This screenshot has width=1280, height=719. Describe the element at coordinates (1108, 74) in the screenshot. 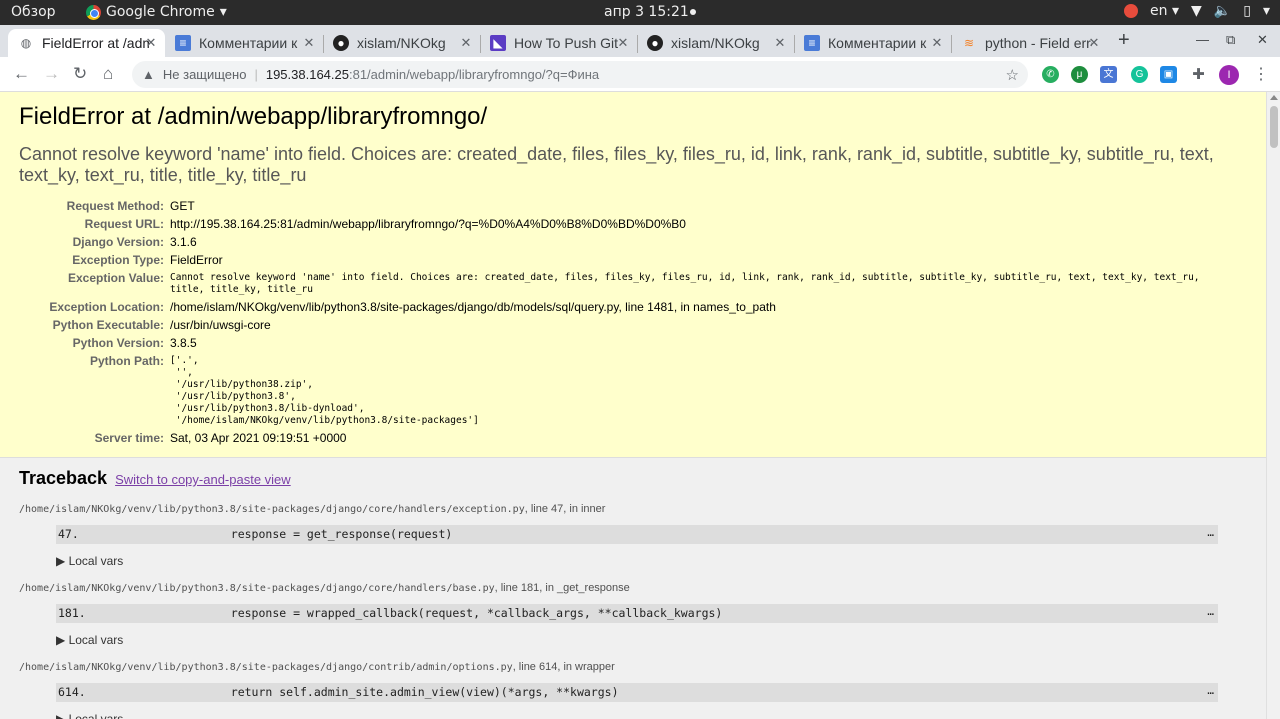

I see `translate-extension-icon: 文` at that location.